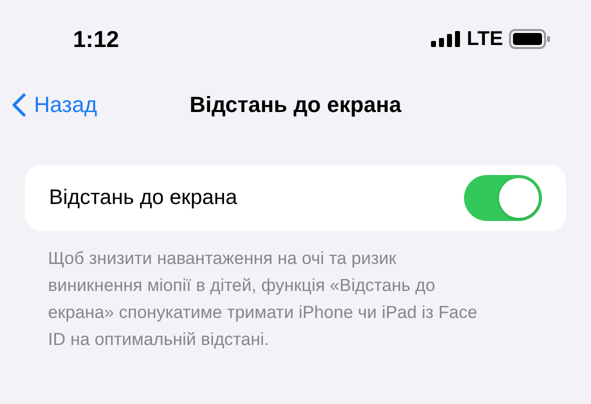 The height and width of the screenshot is (404, 591). I want to click on status-time: 1:12, so click(96, 39).